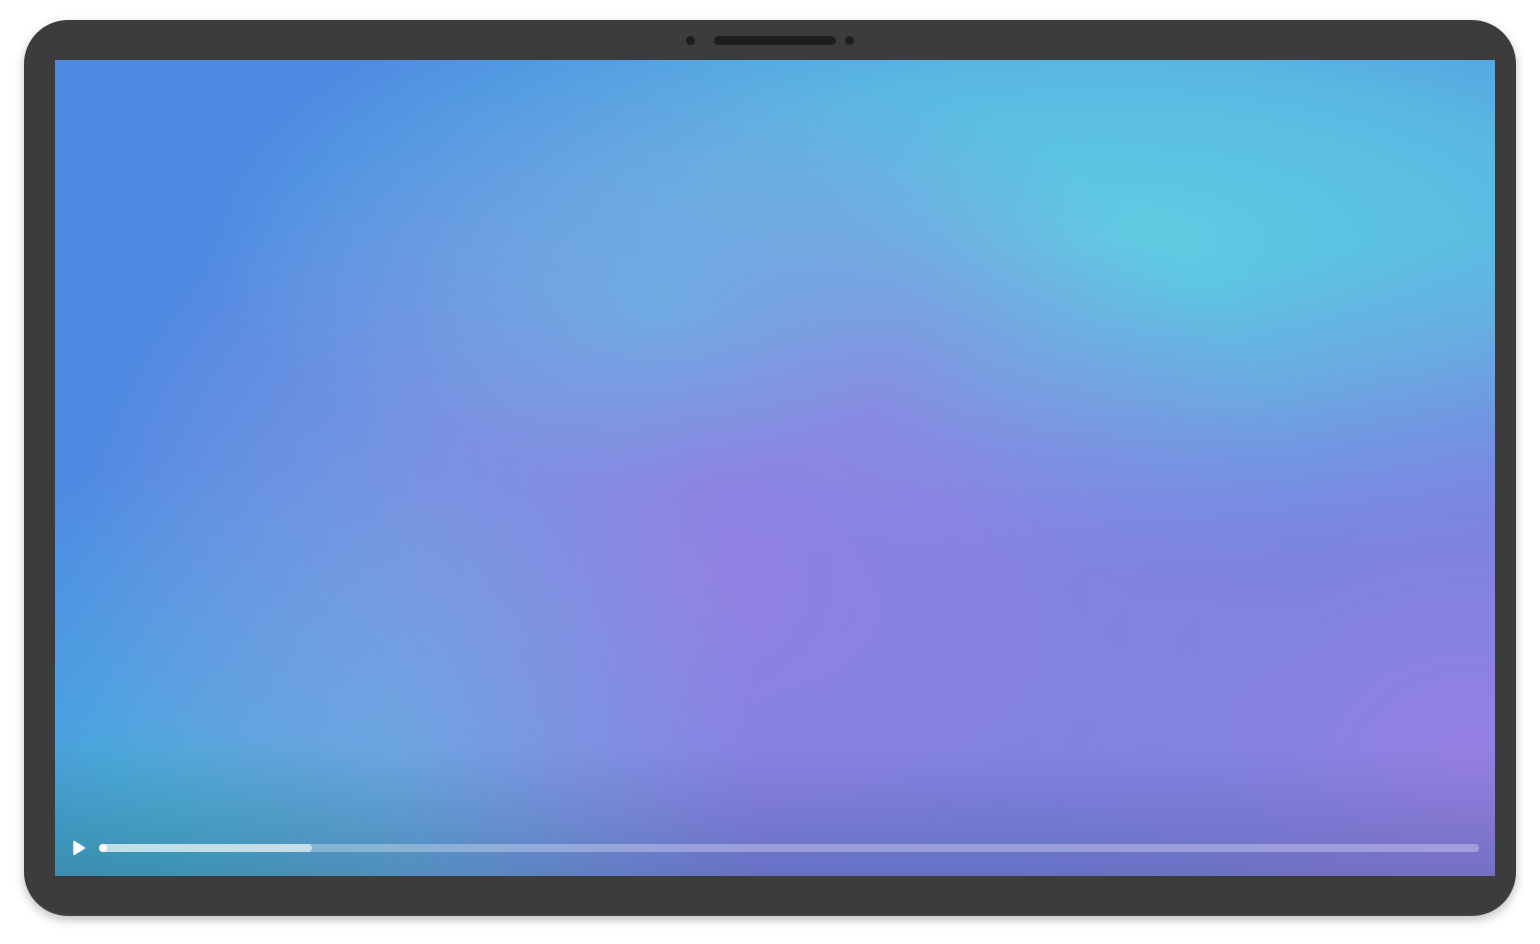 This screenshot has width=1540, height=944. What do you see at coordinates (775, 40) in the screenshot?
I see `speaker-grille` at bounding box center [775, 40].